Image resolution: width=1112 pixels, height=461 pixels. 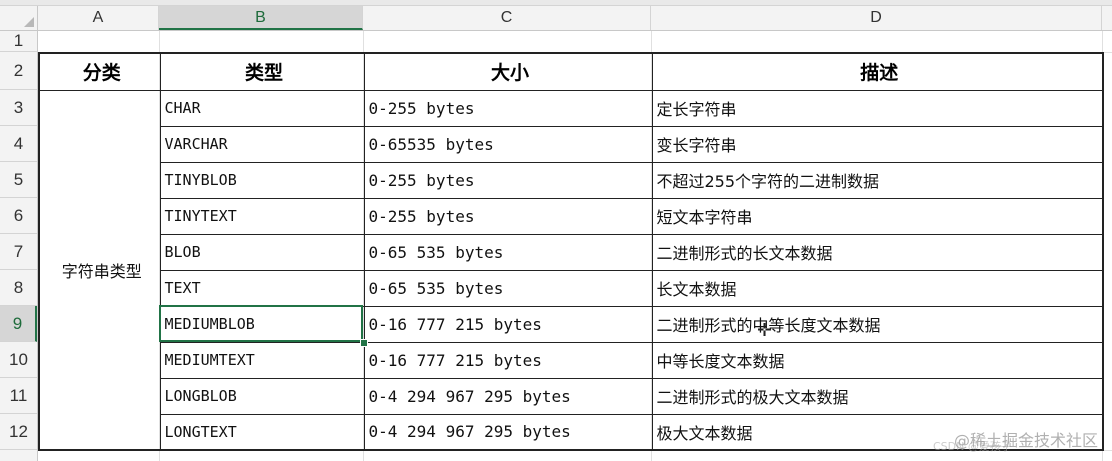 What do you see at coordinates (18, 144) in the screenshot?
I see `row-header-4: 4` at bounding box center [18, 144].